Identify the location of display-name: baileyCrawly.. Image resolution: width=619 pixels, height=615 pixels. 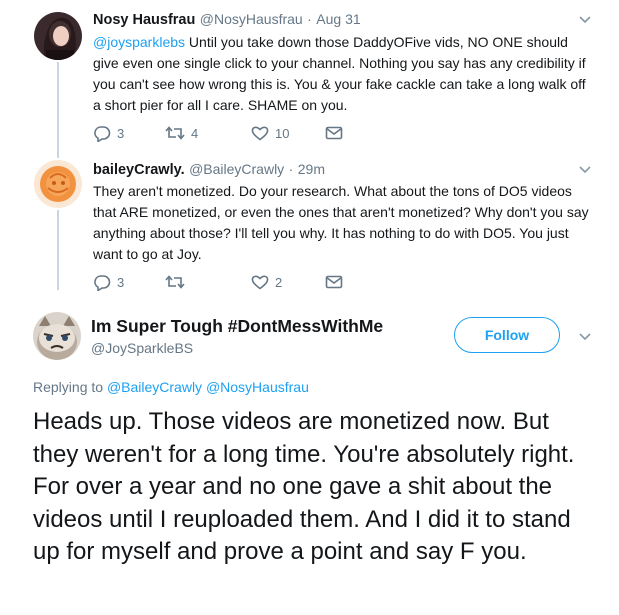
(139, 170).